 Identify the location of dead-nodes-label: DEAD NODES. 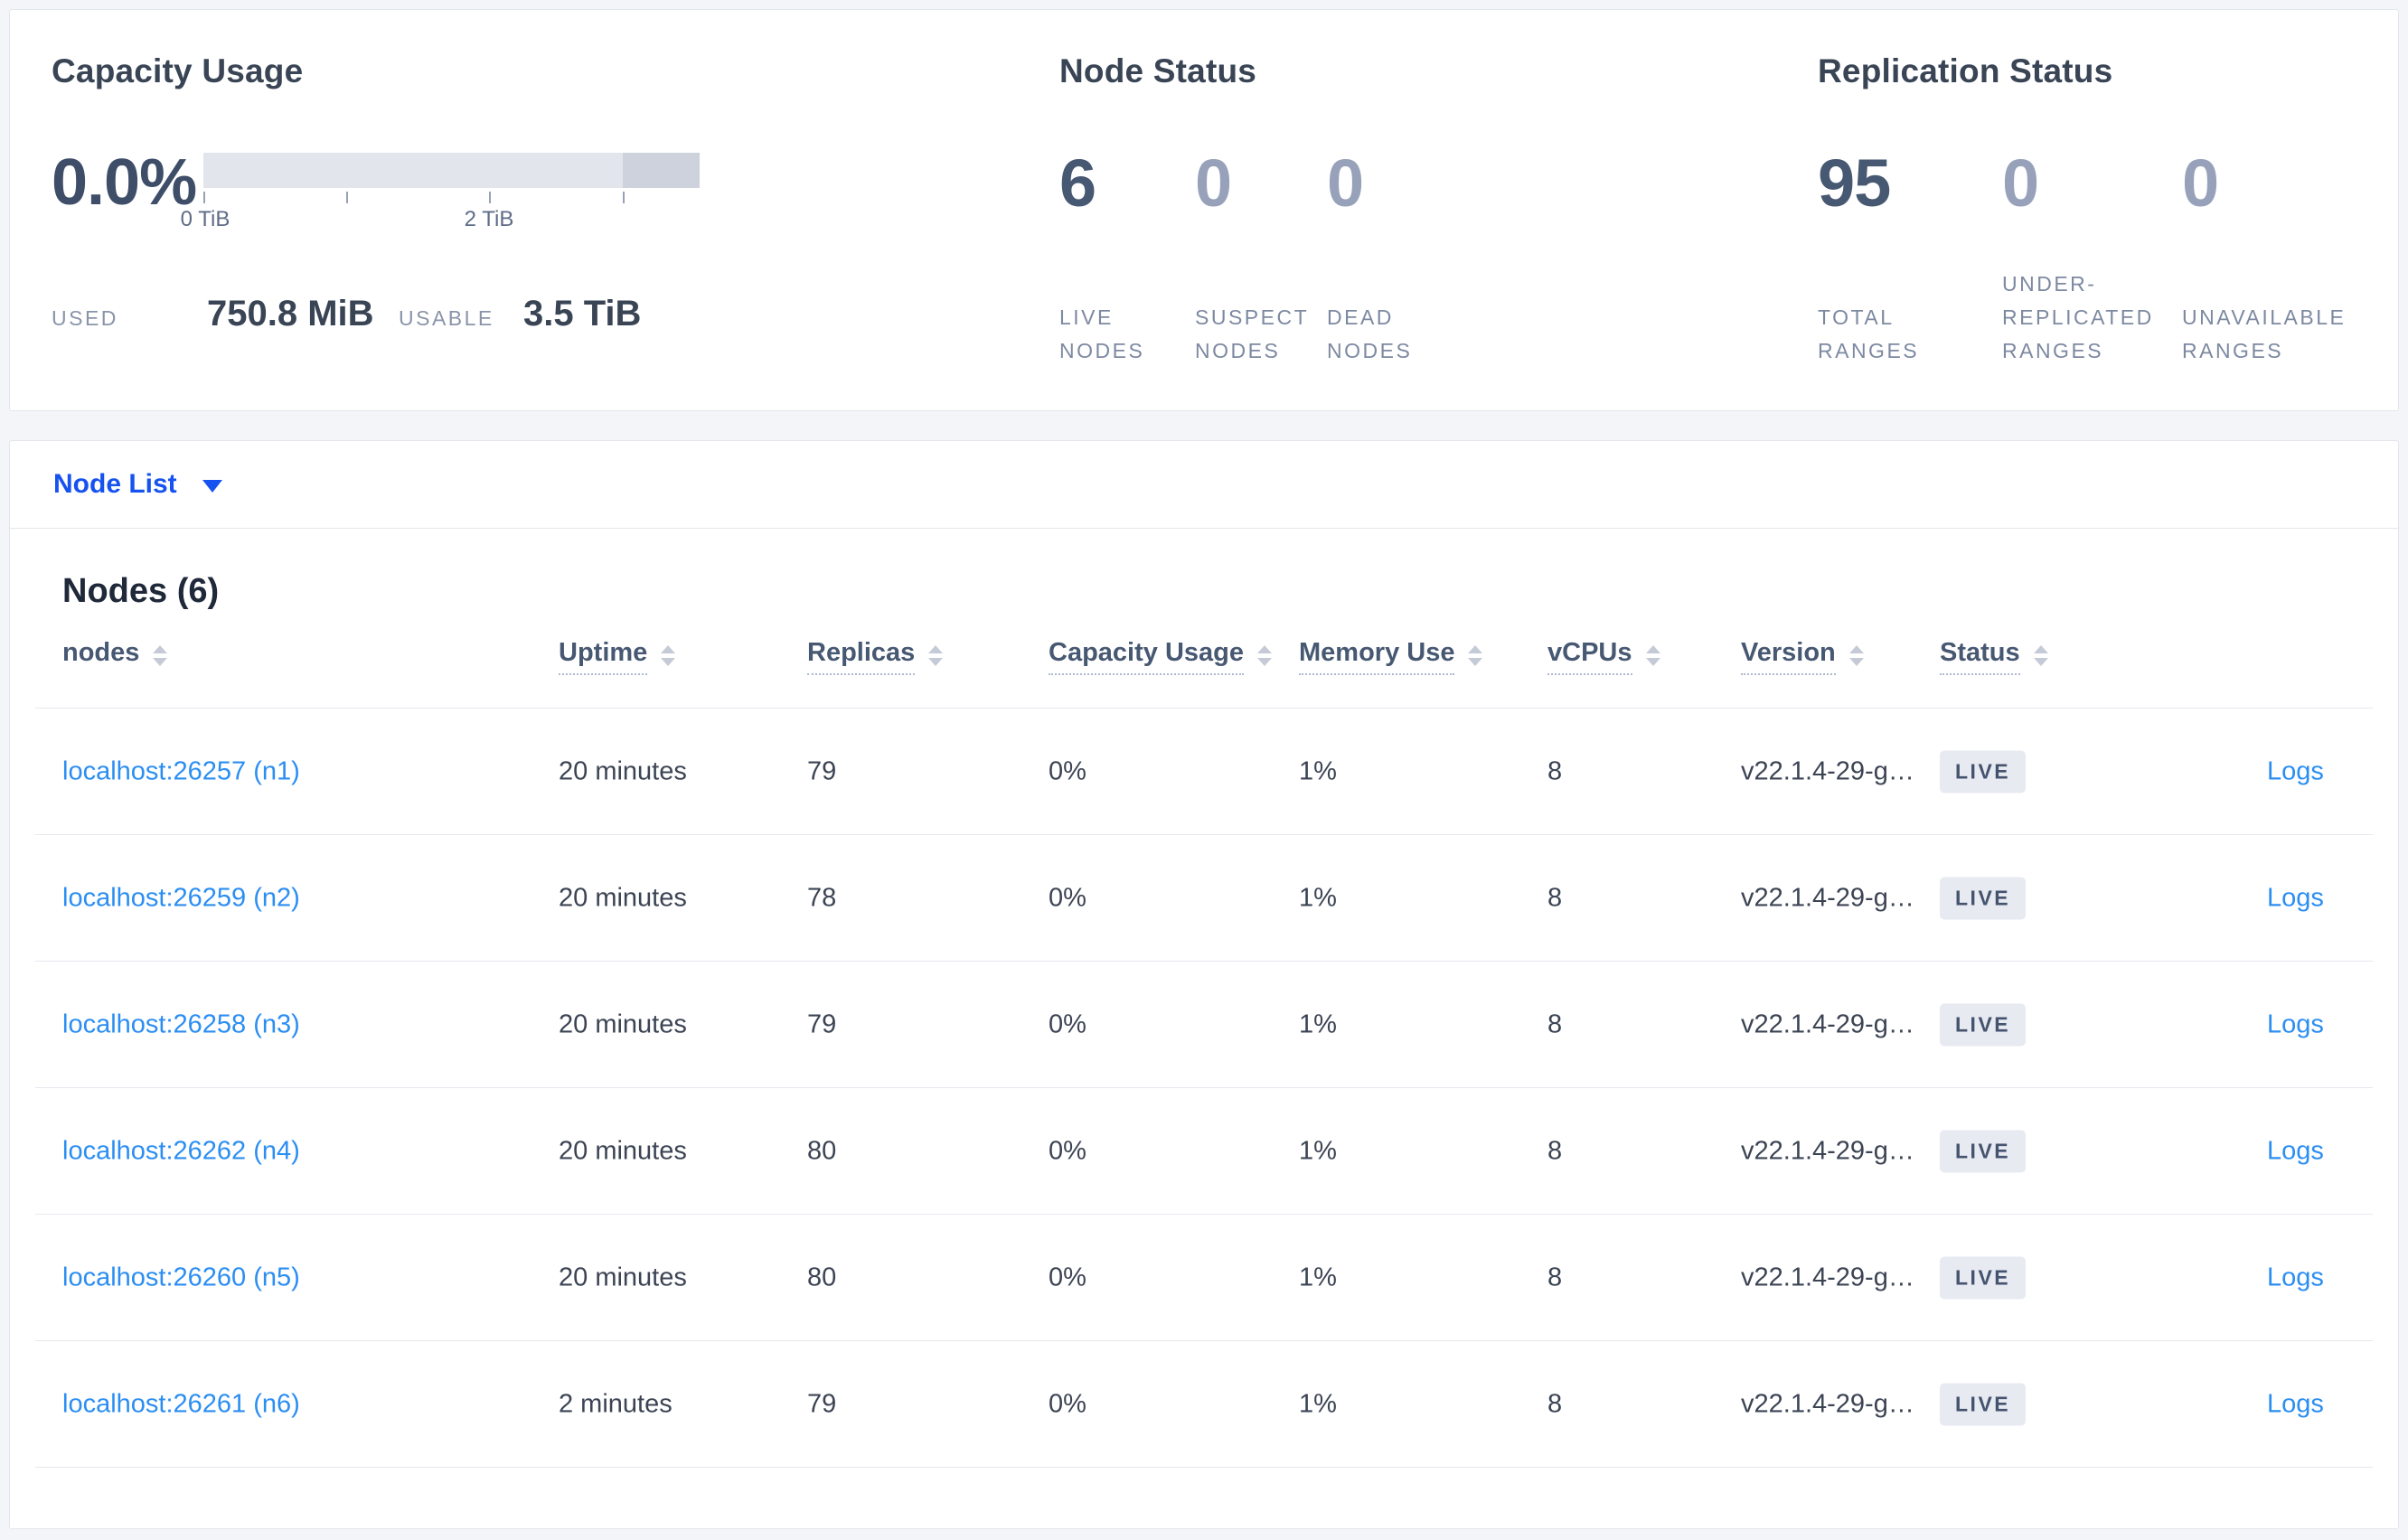
(1370, 333).